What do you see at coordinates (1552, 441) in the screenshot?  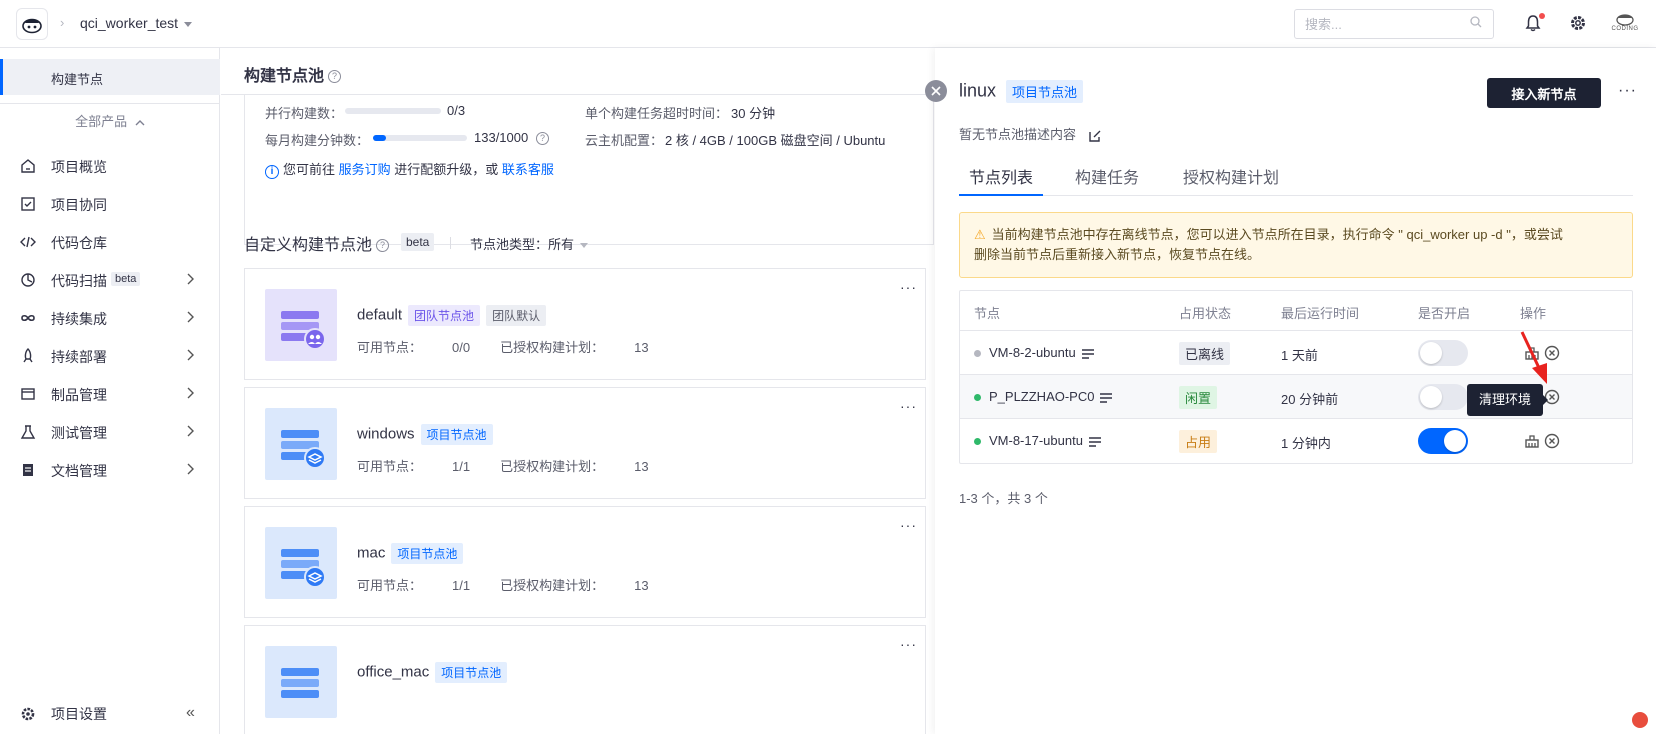 I see `delete-icon` at bounding box center [1552, 441].